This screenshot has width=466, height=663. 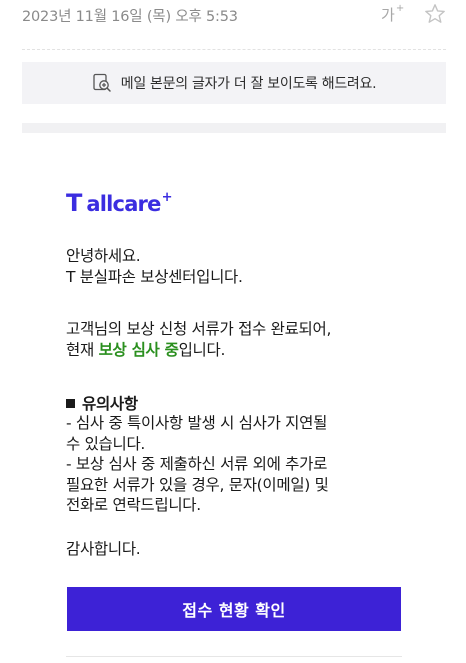 I want to click on font-size-icon: 가, so click(x=388, y=14).